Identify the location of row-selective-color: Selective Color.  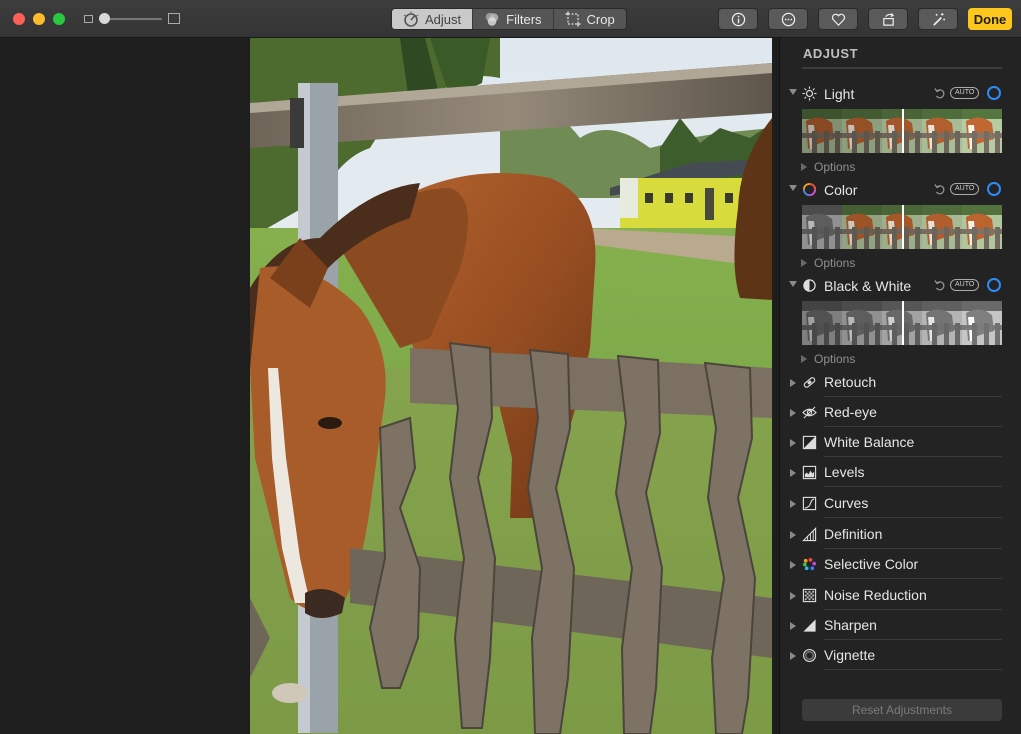
(900, 564).